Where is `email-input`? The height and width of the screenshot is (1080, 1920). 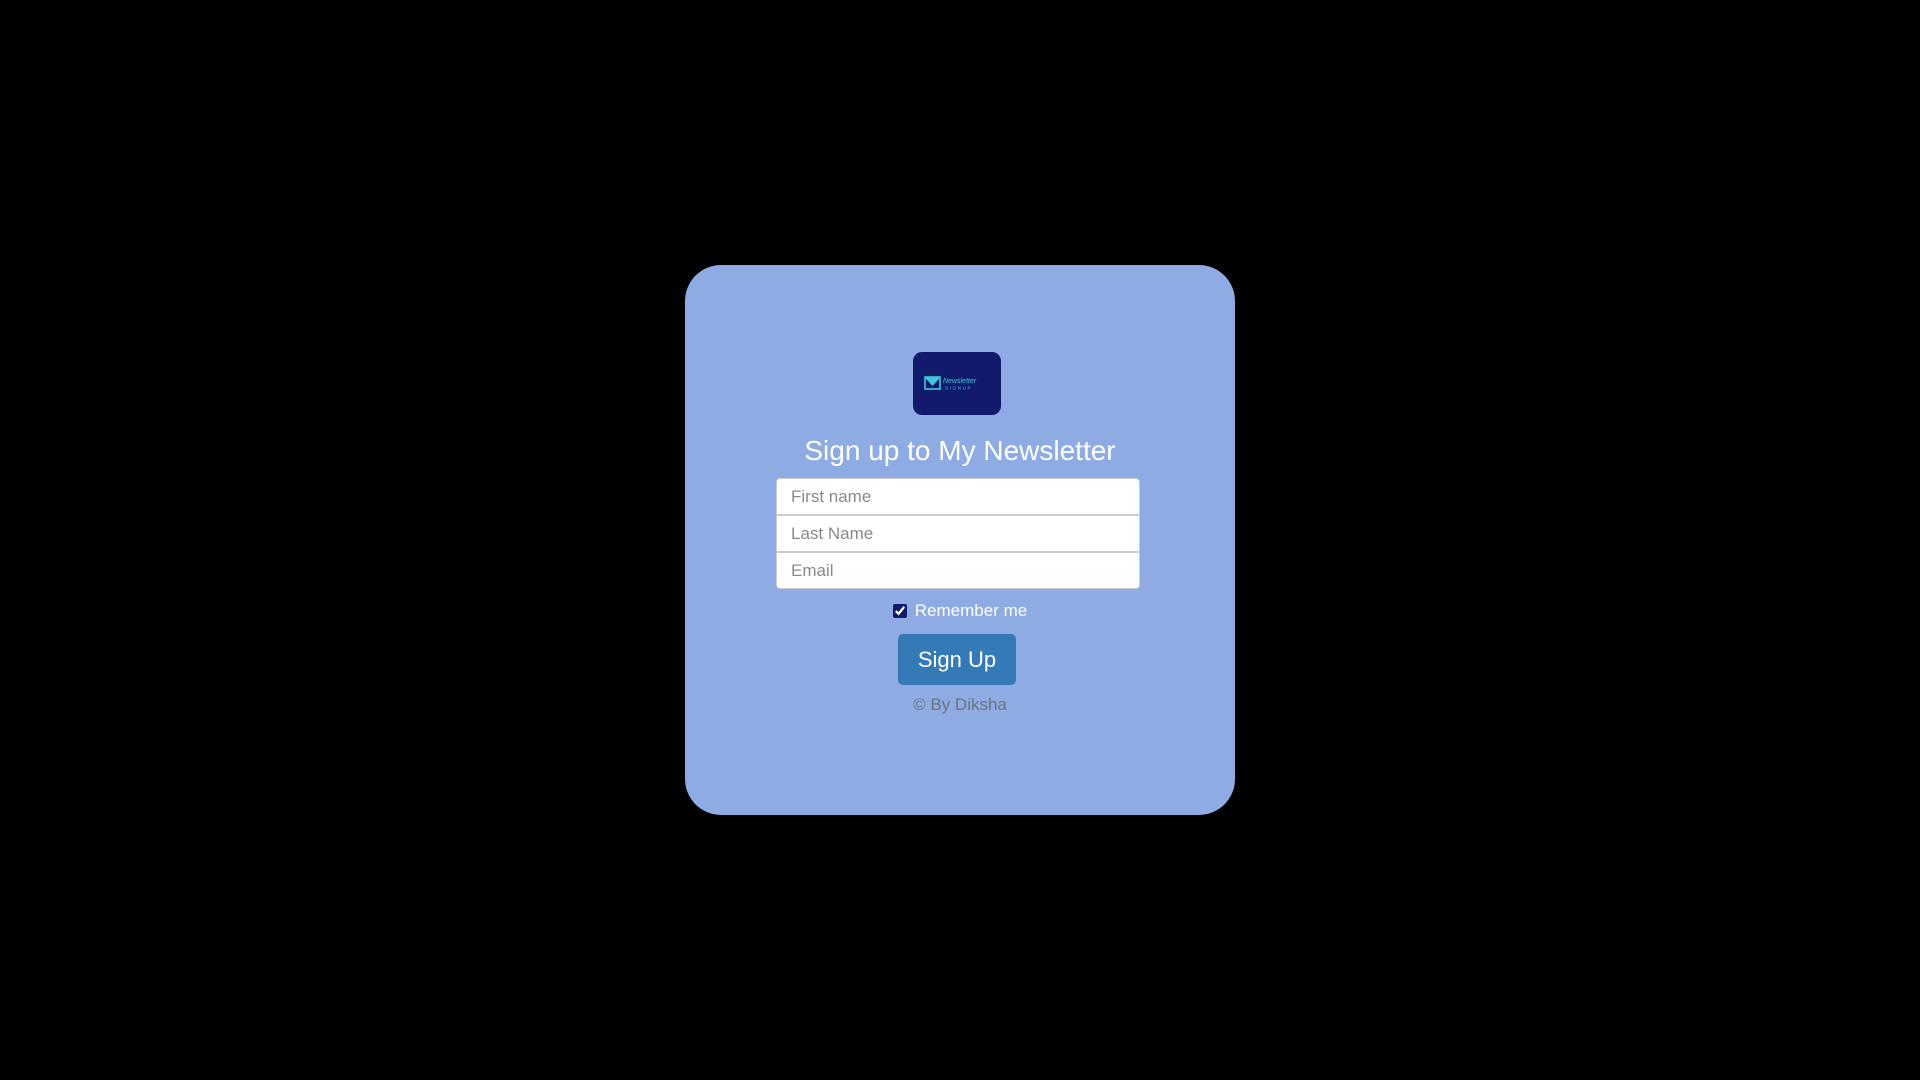 email-input is located at coordinates (958, 570).